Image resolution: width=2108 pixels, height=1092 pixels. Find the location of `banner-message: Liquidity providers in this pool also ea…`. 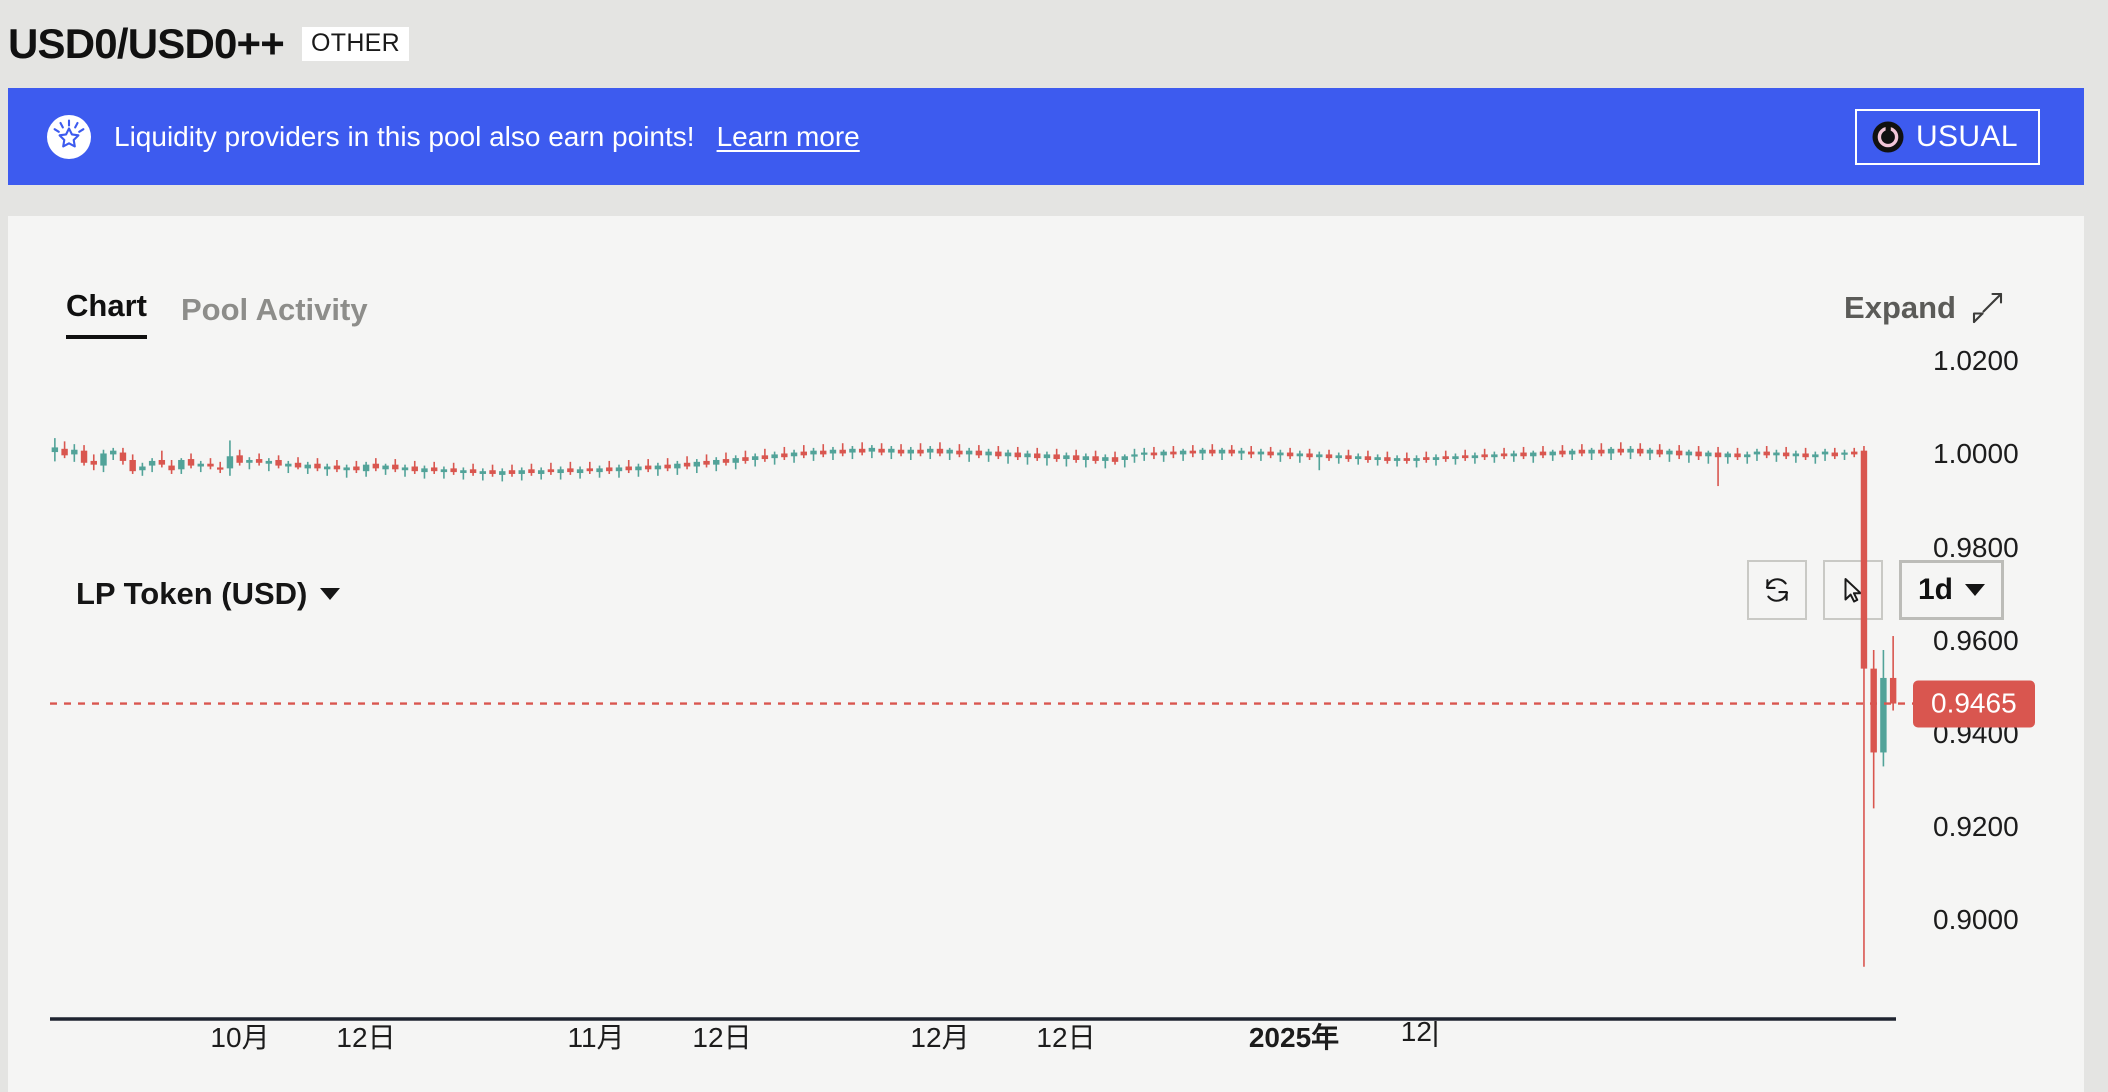

banner-message: Liquidity providers in this pool also ea… is located at coordinates (404, 136).